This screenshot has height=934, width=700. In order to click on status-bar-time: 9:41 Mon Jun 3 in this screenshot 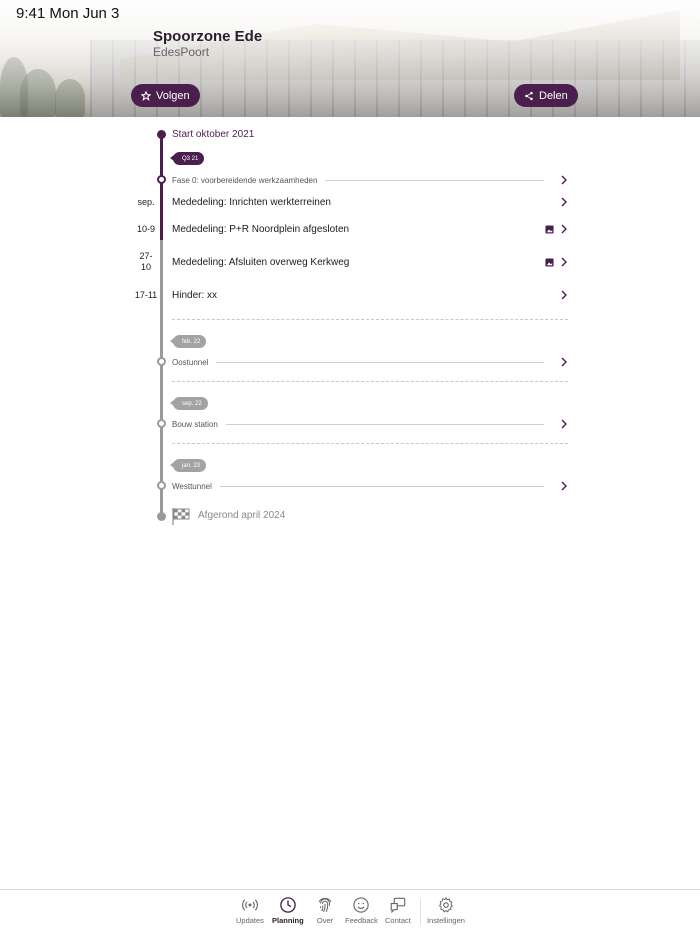, I will do `click(68, 13)`.